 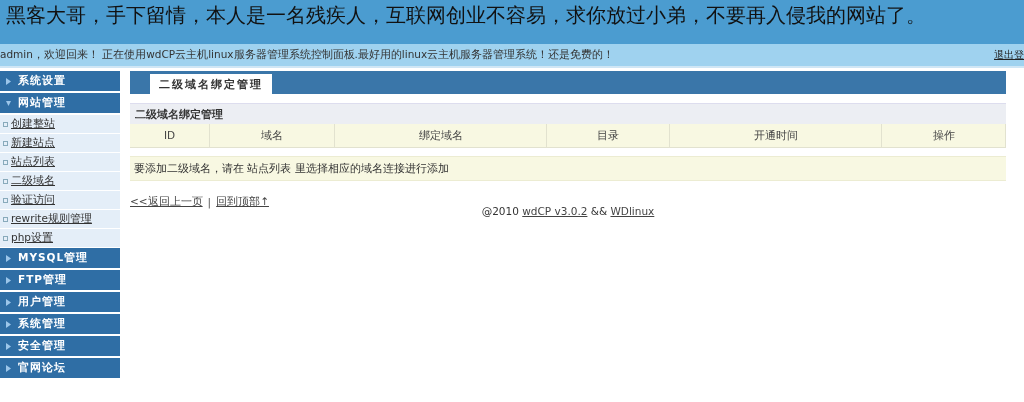 I want to click on sidebar-link: rewrite规则管理, so click(x=51, y=219).